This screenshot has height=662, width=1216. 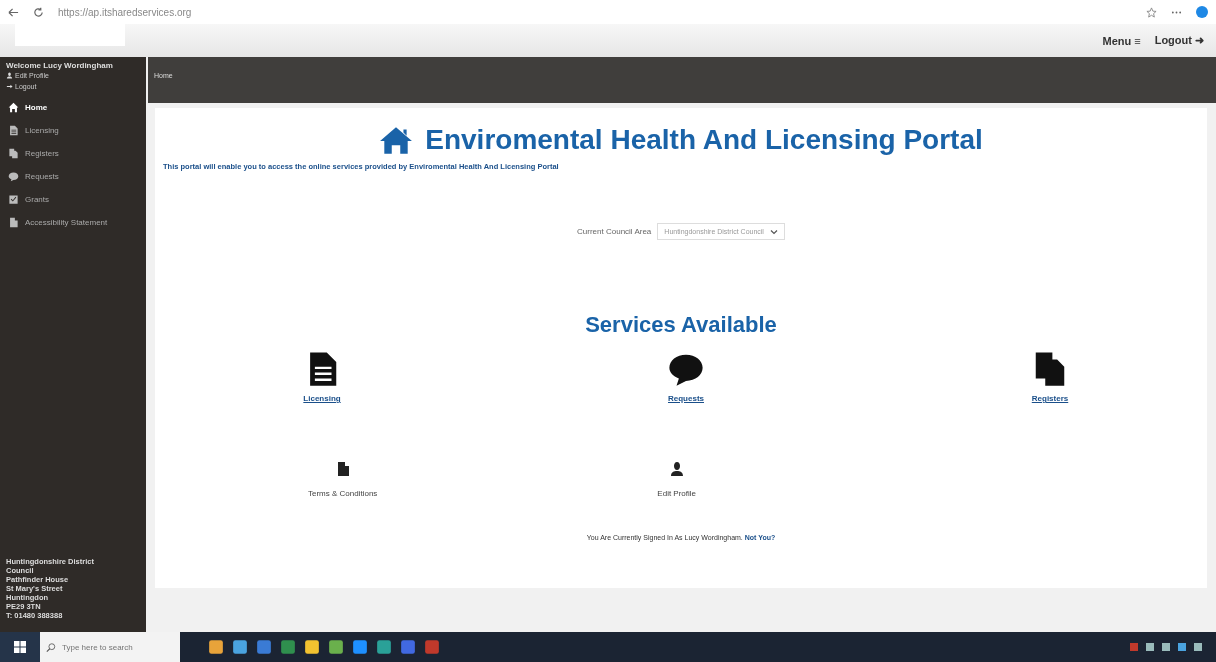 What do you see at coordinates (704, 140) in the screenshot?
I see `page-title: Enviromental Health And Licensing Portal` at bounding box center [704, 140].